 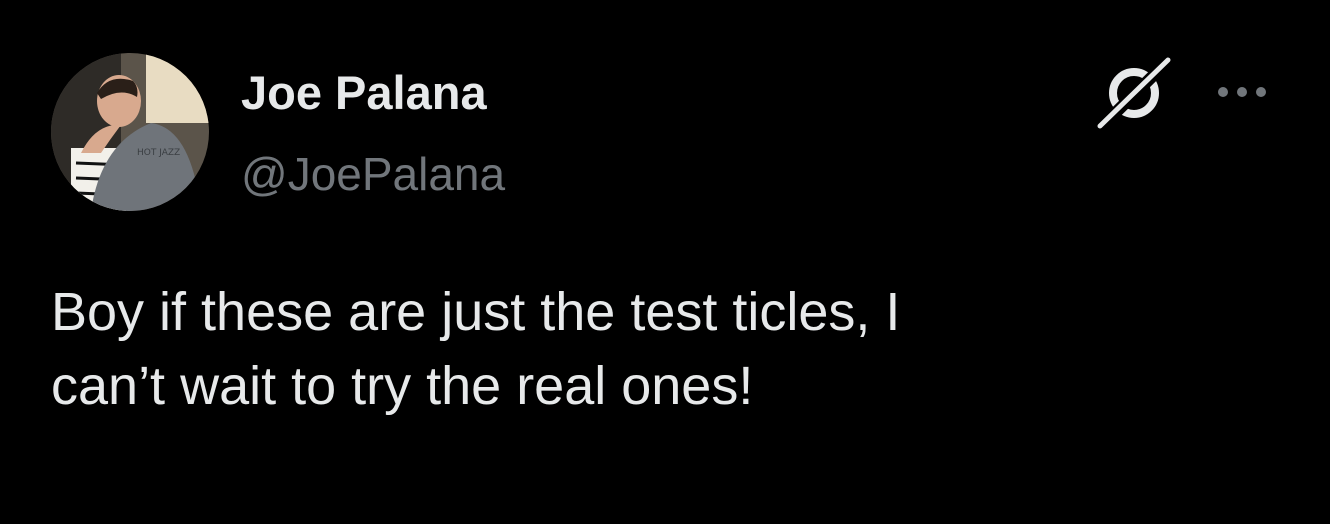 I want to click on author-display-name: Joe Palana, so click(x=364, y=93).